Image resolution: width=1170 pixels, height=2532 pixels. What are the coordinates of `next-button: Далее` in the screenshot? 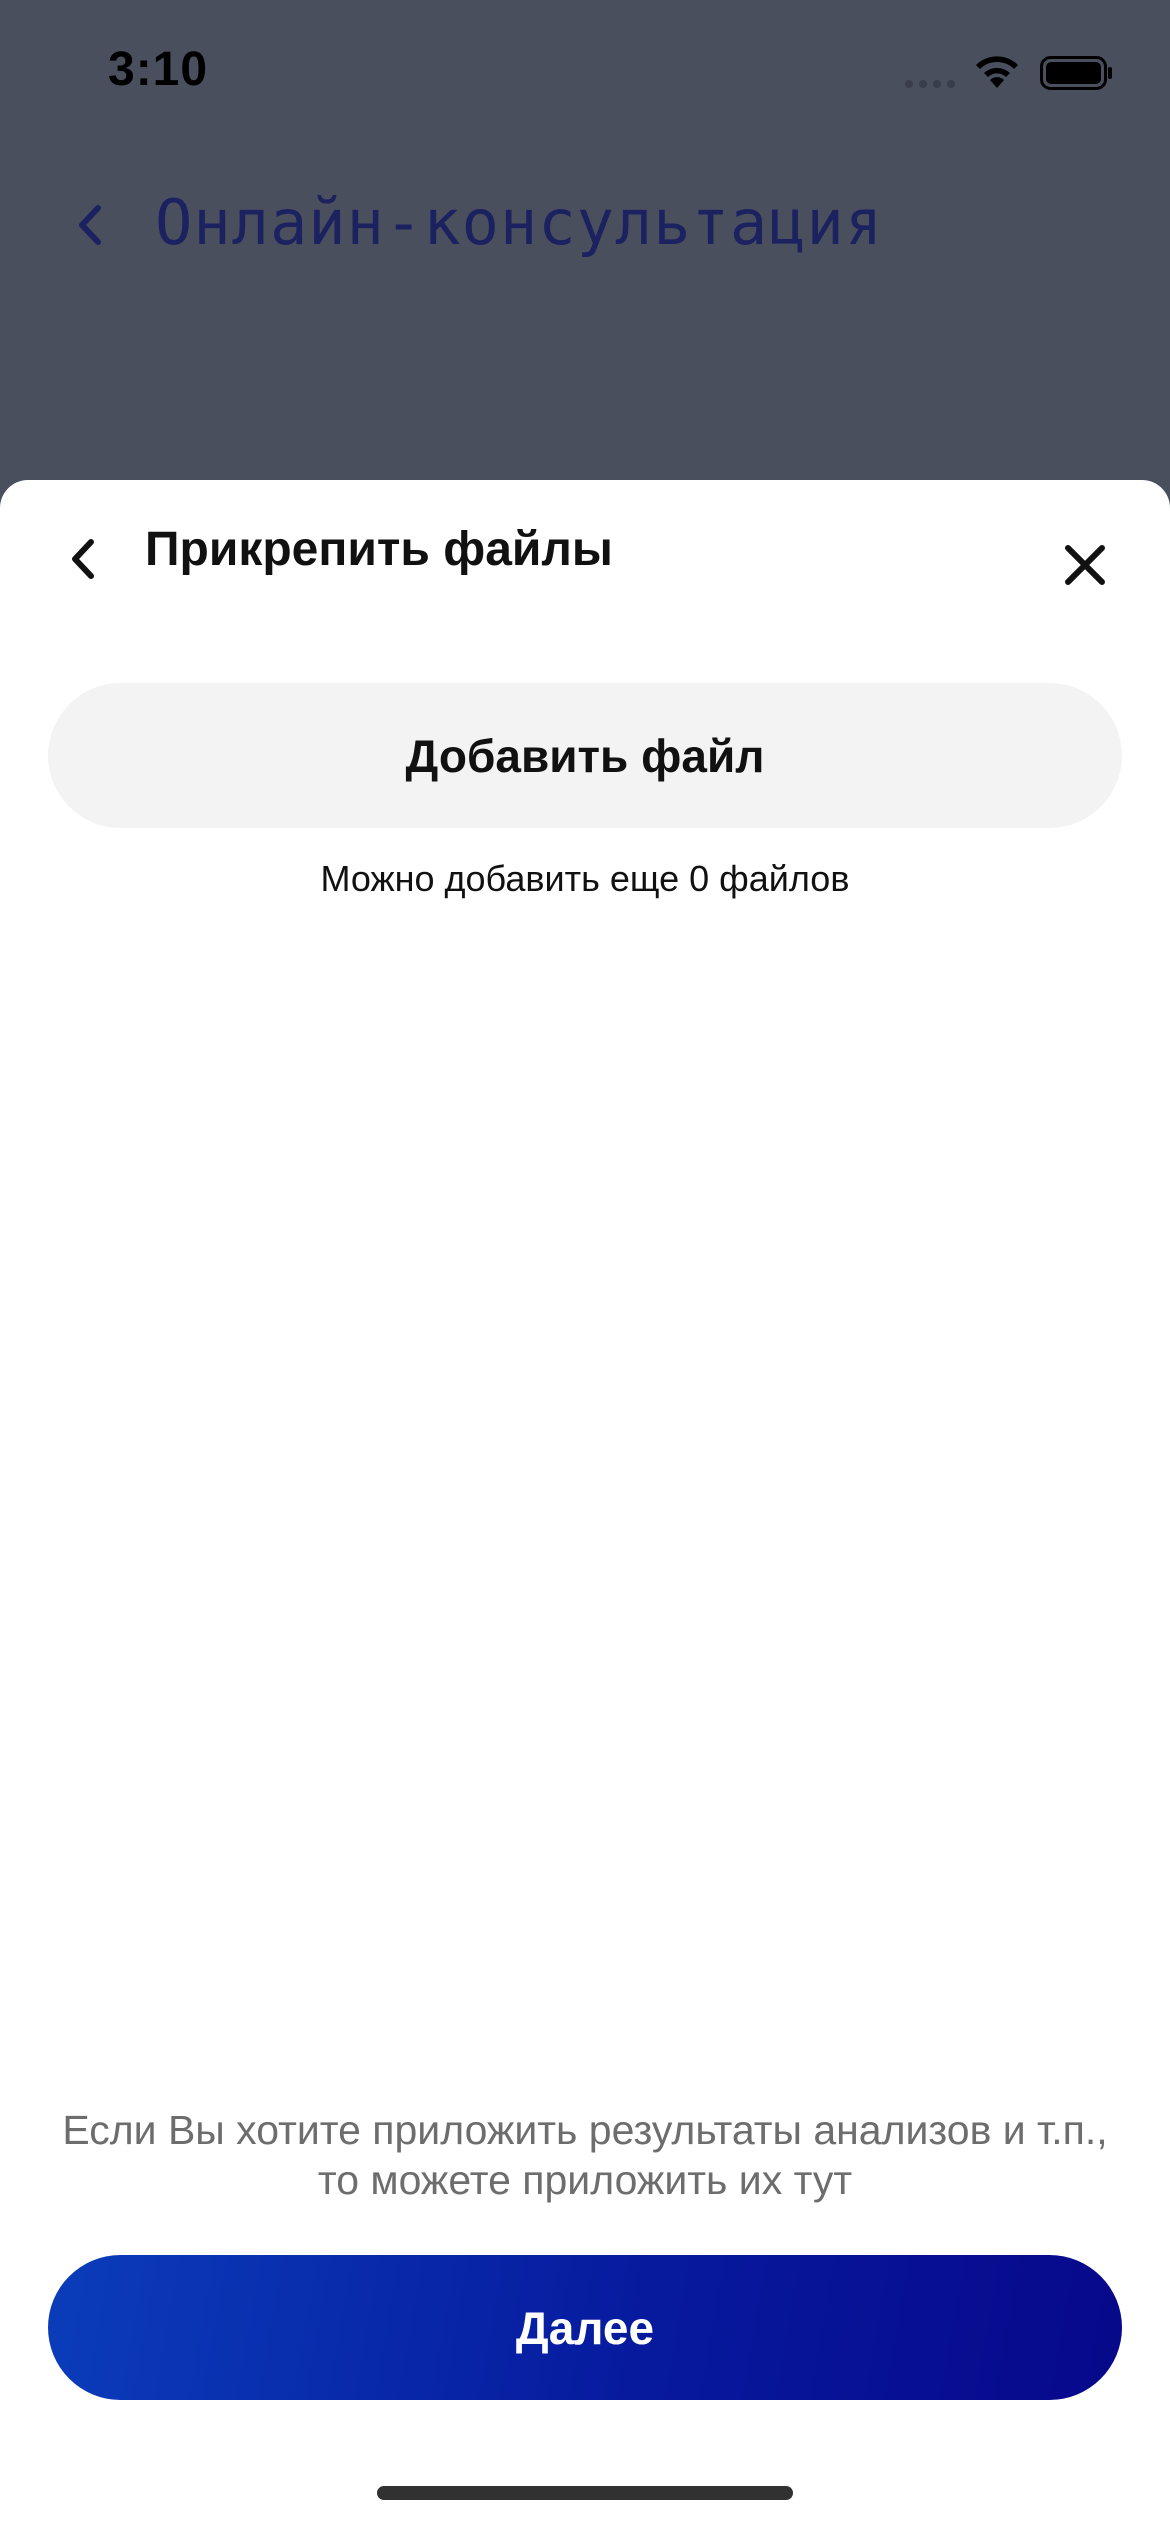 It's located at (585, 2327).